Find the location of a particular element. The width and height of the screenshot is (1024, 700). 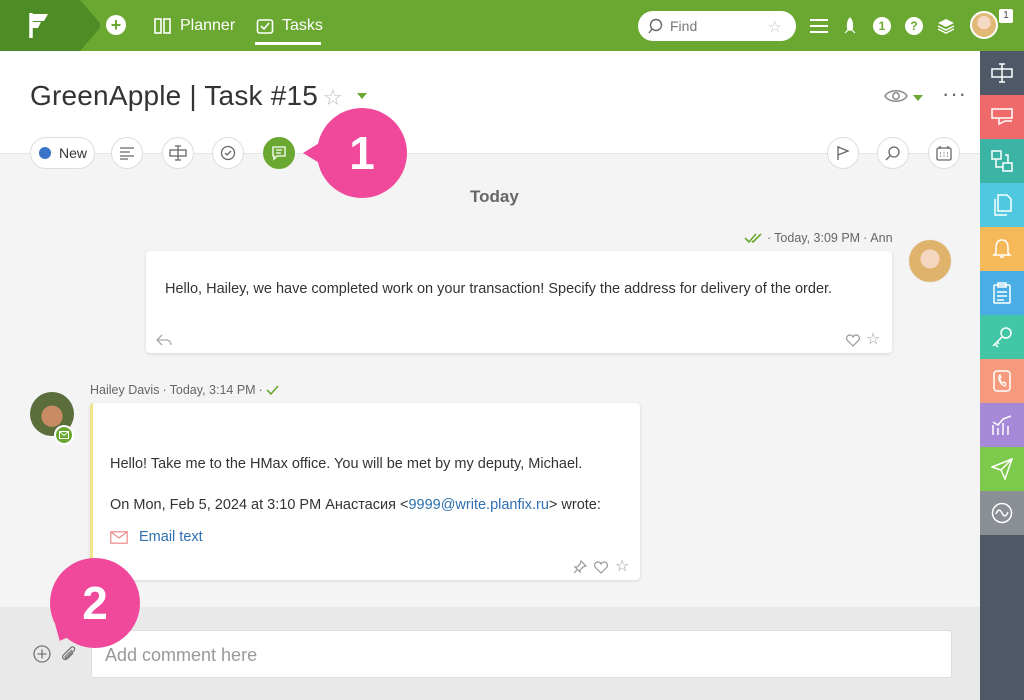

comment-input: Add comment here is located at coordinates (521, 654).